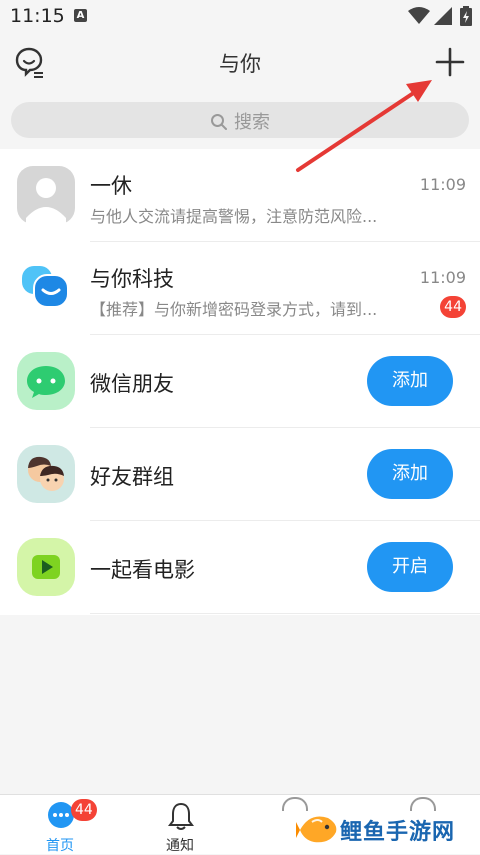 This screenshot has height=855, width=480. Describe the element at coordinates (316, 829) in the screenshot. I see `carp-logo-icon` at that location.